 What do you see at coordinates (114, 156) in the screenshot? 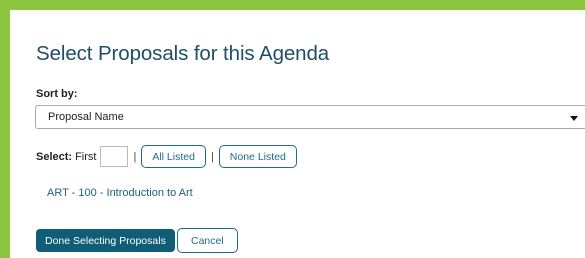
I see `first-count-input` at bounding box center [114, 156].